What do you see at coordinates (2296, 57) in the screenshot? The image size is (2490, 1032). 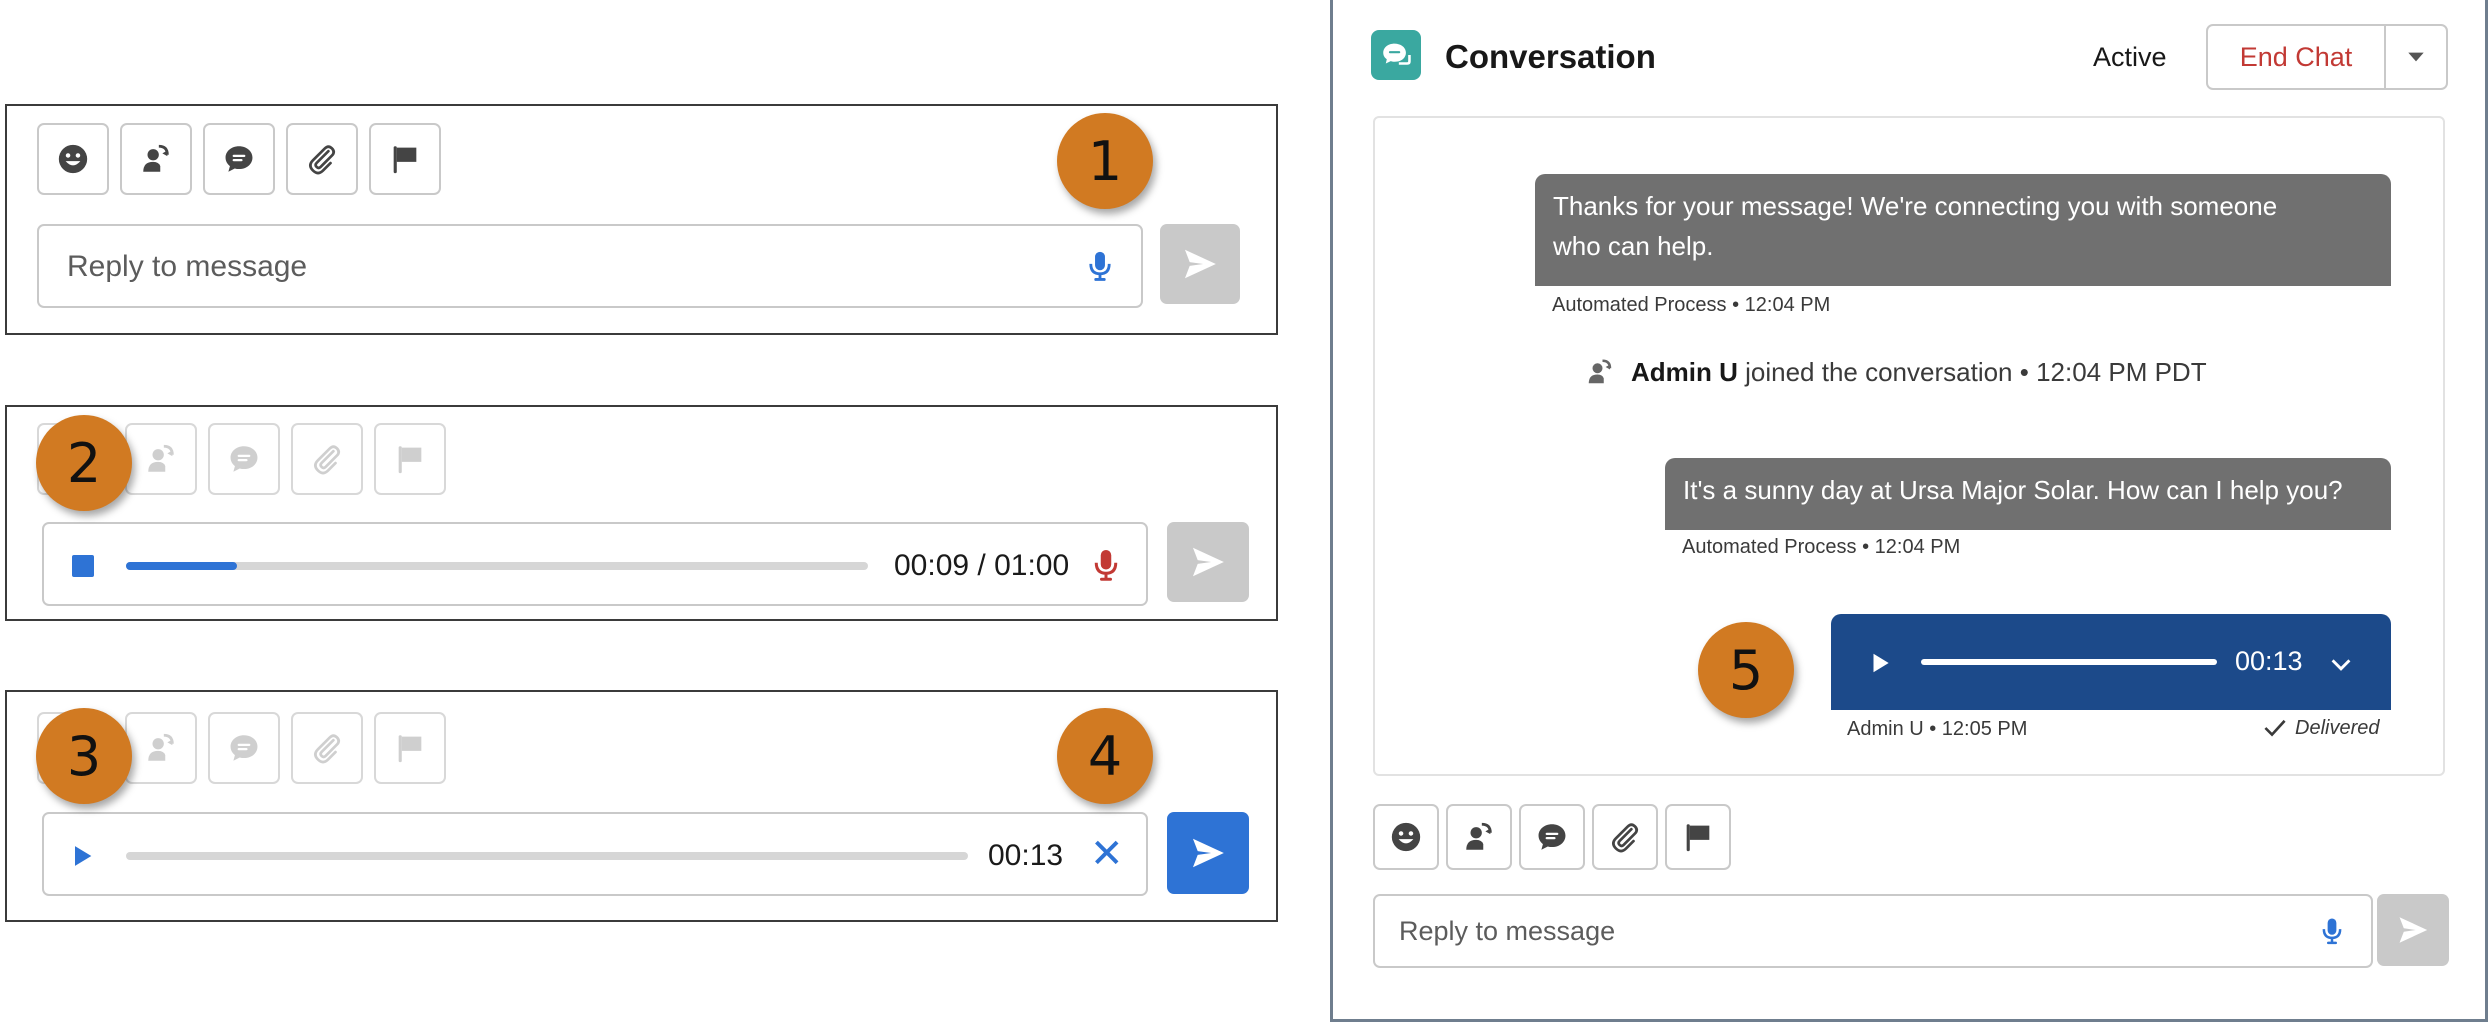 I see `end-chat-button: End Chat` at bounding box center [2296, 57].